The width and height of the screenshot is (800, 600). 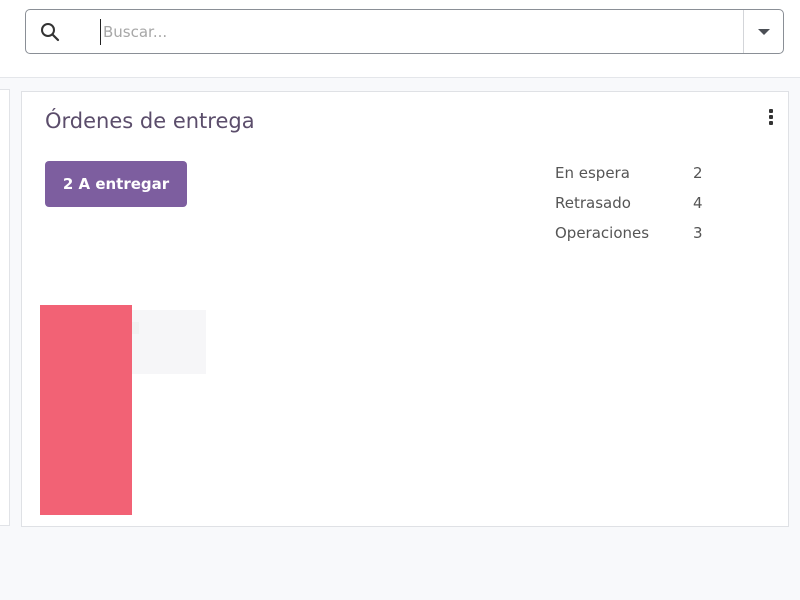 I want to click on stat-value: 2, so click(x=698, y=173).